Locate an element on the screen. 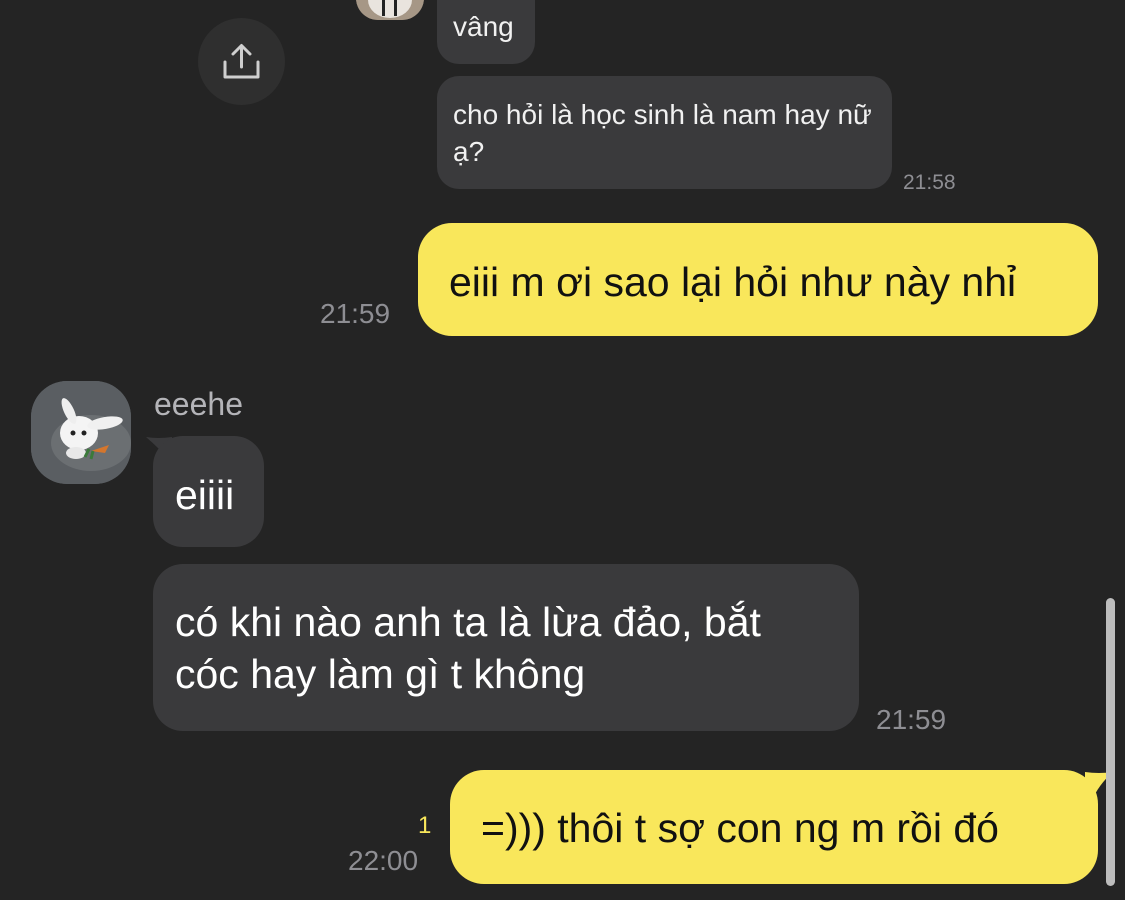  message-text: vâng is located at coordinates (483, 26).